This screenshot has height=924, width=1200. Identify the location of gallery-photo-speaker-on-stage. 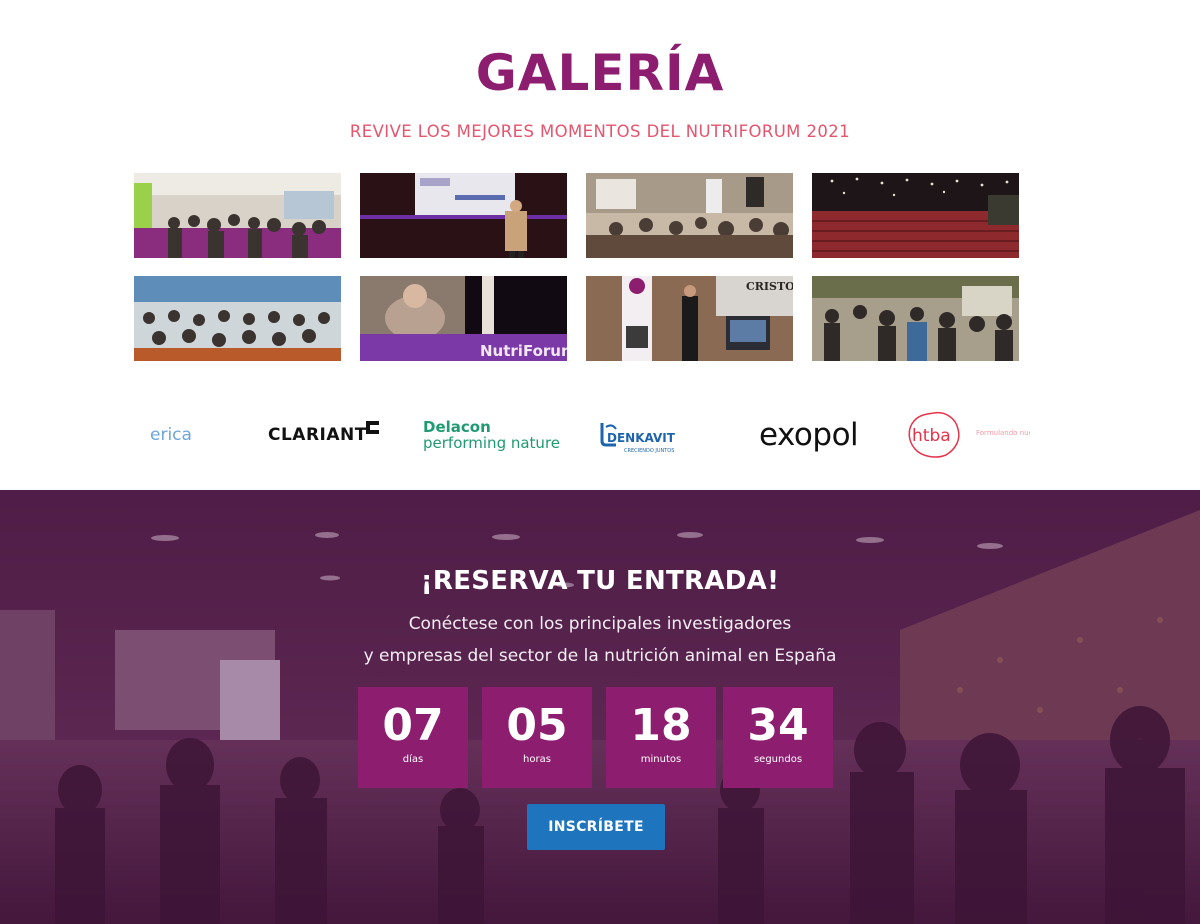
(463, 215).